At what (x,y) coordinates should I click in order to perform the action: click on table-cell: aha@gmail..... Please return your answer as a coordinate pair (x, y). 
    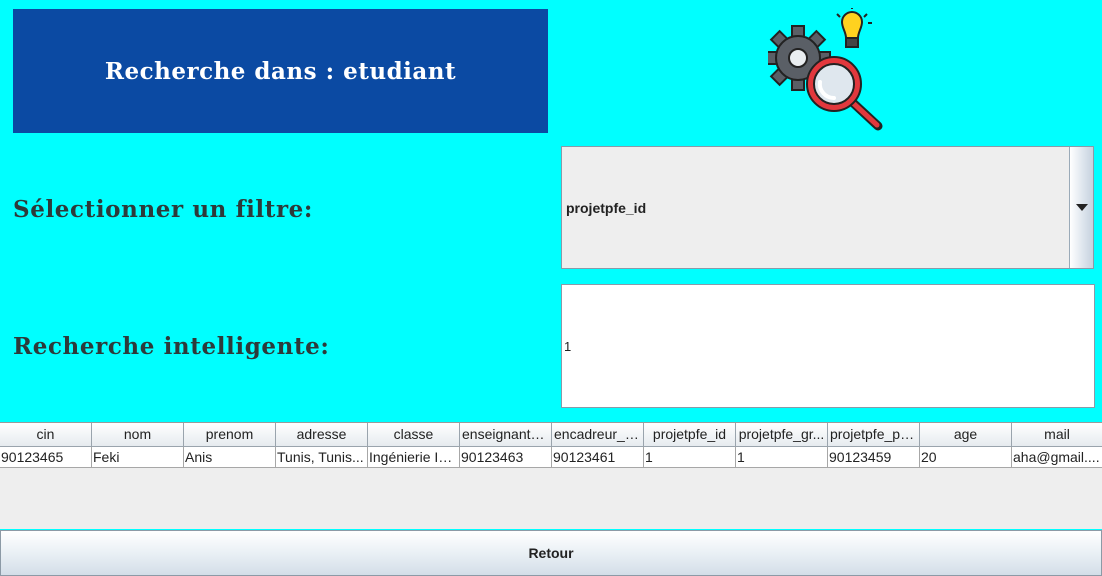
    Looking at the image, I should click on (1057, 457).